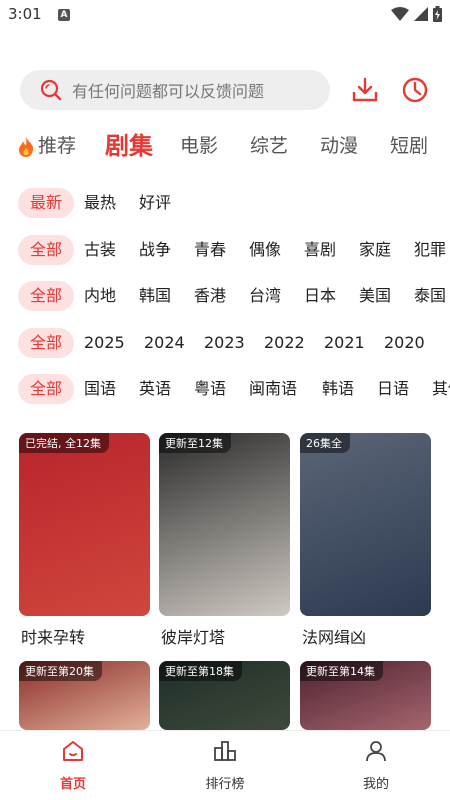  What do you see at coordinates (46, 389) in the screenshot?
I see `language-all-chip: 全部` at bounding box center [46, 389].